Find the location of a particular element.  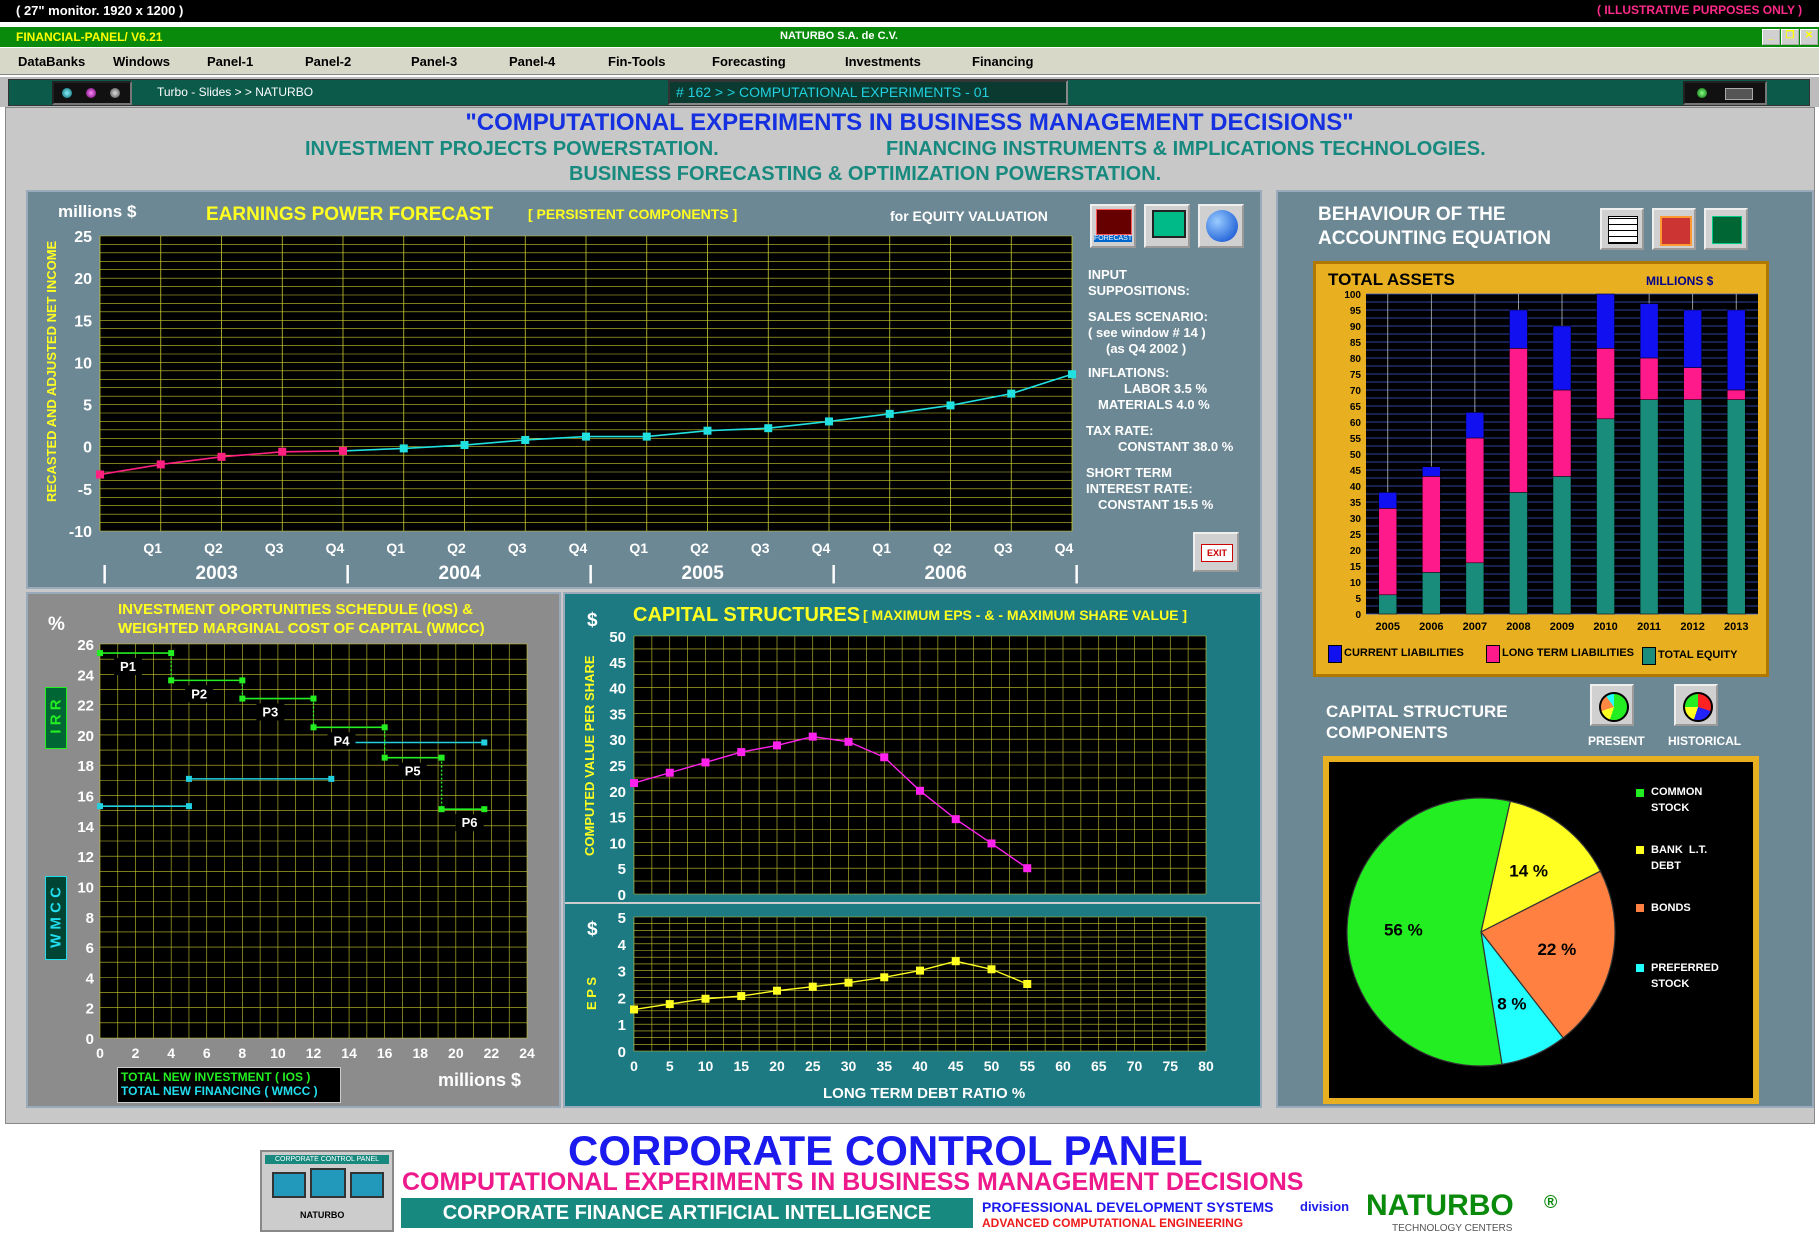

short-term-label: SHORT TERM is located at coordinates (1129, 472).